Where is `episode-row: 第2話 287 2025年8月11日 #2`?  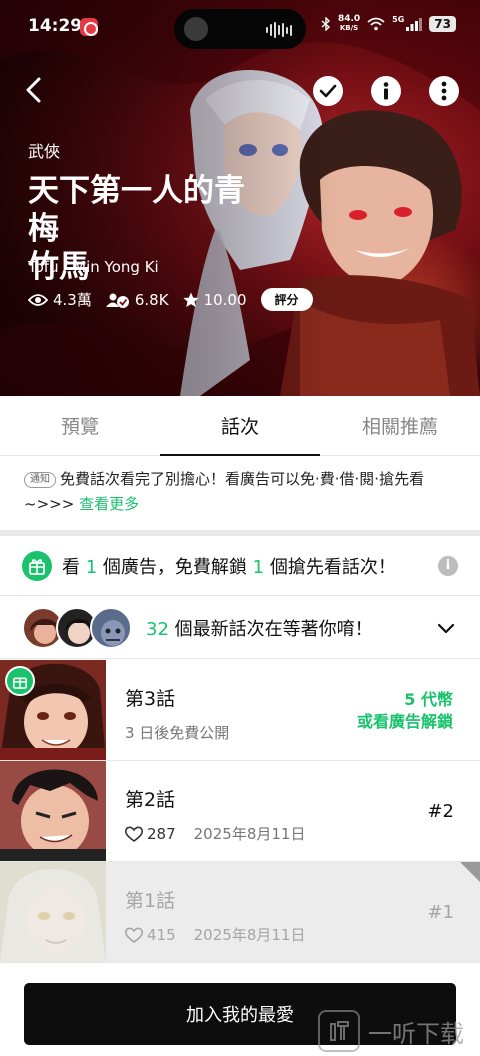 episode-row: 第2話 287 2025年8月11日 #2 is located at coordinates (240, 811).